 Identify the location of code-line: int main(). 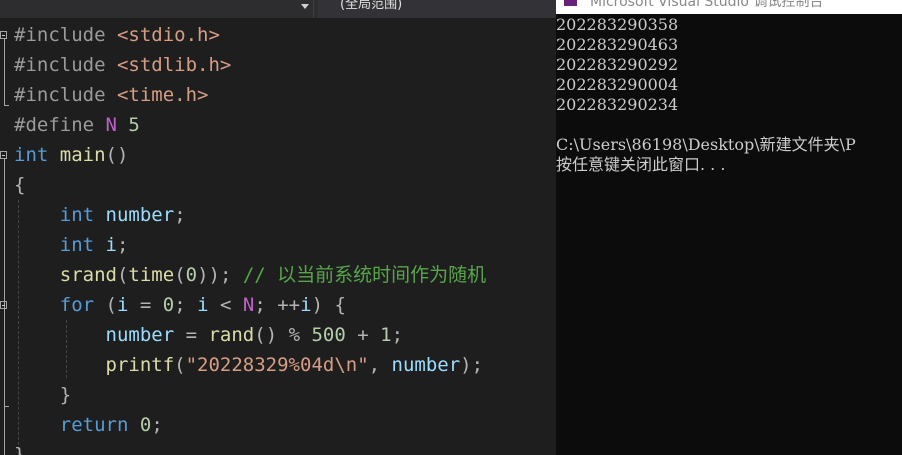
(71, 155).